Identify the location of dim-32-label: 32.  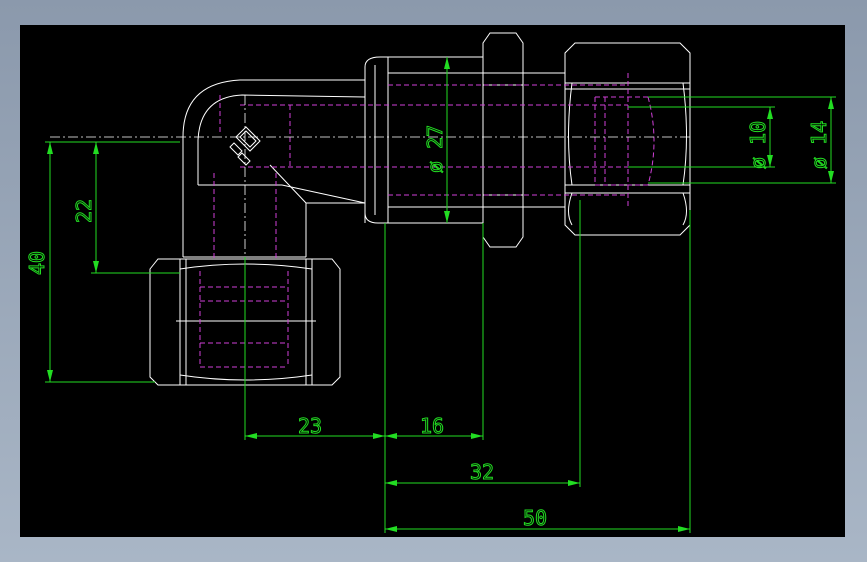
(482, 472).